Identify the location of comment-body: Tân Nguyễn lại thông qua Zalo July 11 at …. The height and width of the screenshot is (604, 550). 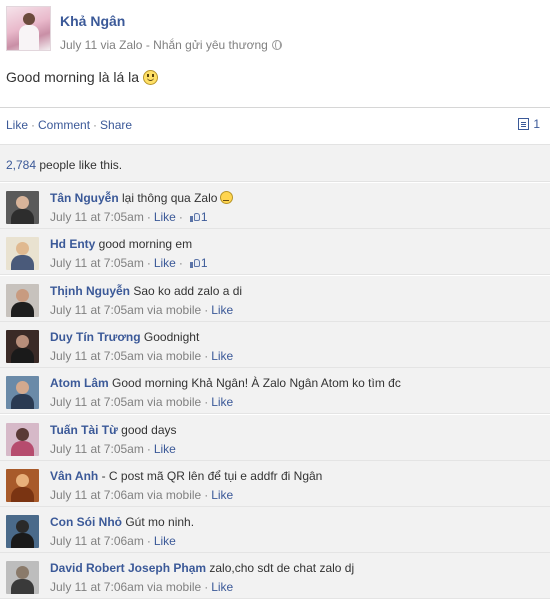
(297, 207).